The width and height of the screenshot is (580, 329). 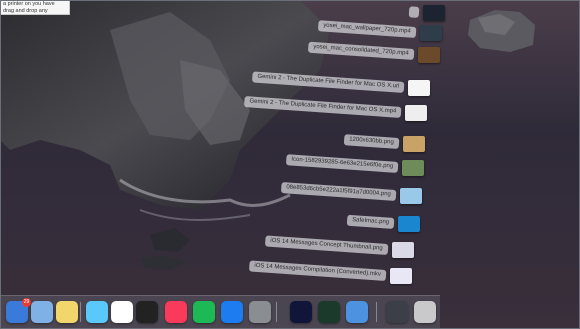 What do you see at coordinates (367, 29) in the screenshot?
I see `stack-item-label: yosei_mac_wallpaper_720p.mp4` at bounding box center [367, 29].